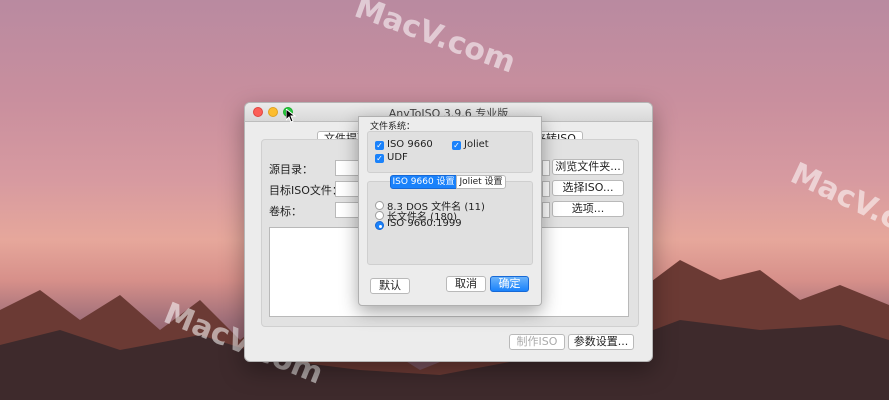 This screenshot has height=400, width=889. I want to click on udf-label: UDF, so click(397, 157).